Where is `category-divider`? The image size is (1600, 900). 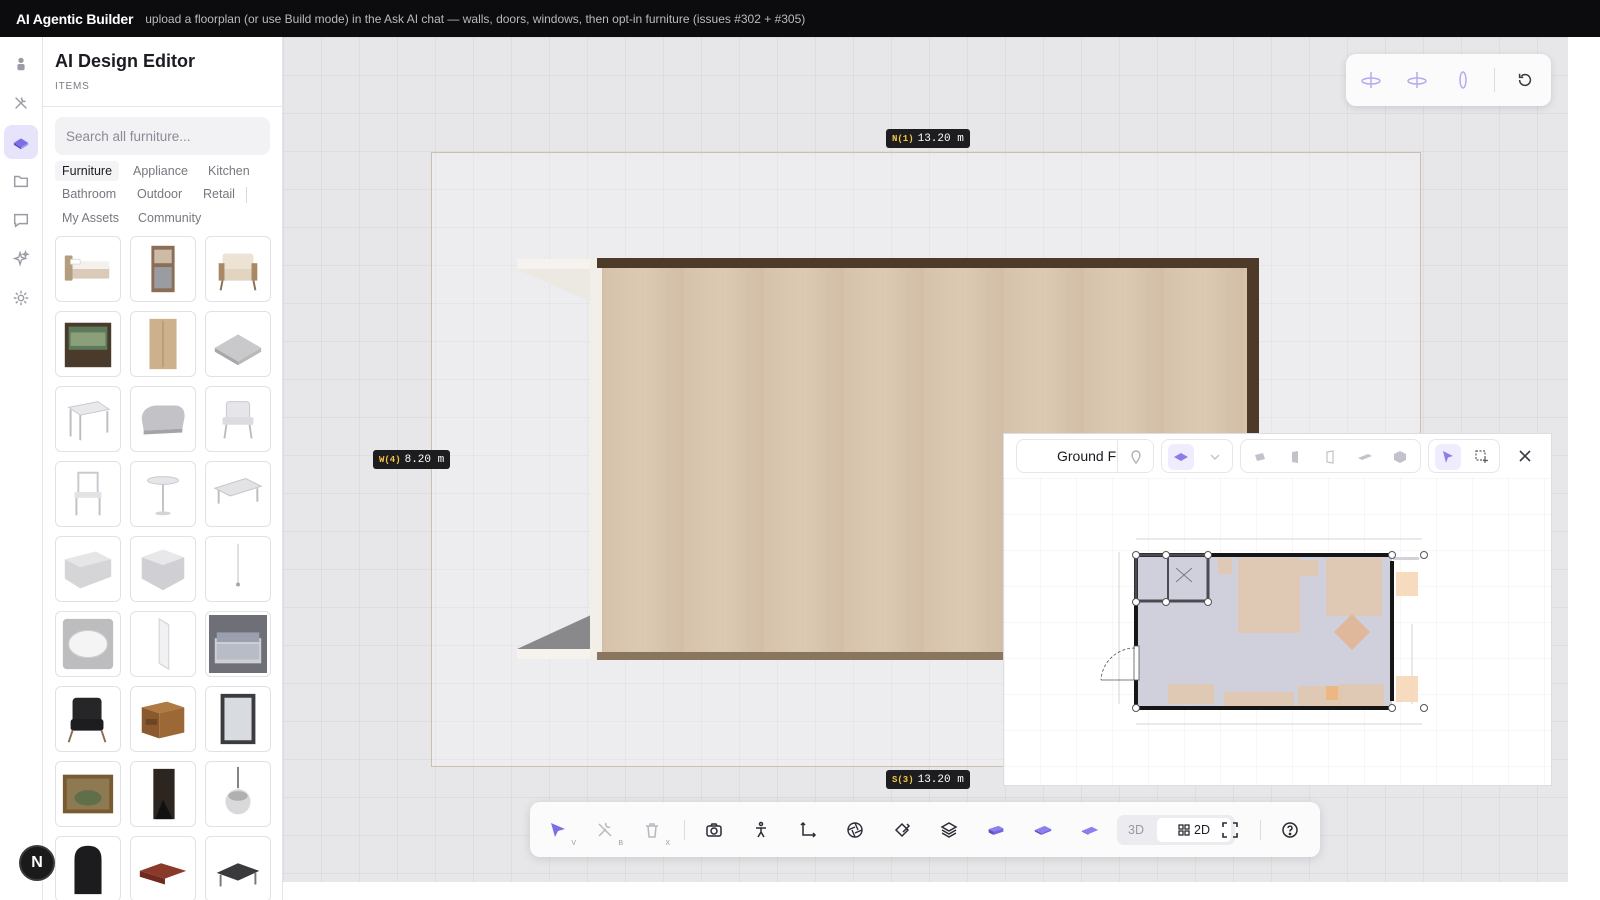
category-divider is located at coordinates (246, 195).